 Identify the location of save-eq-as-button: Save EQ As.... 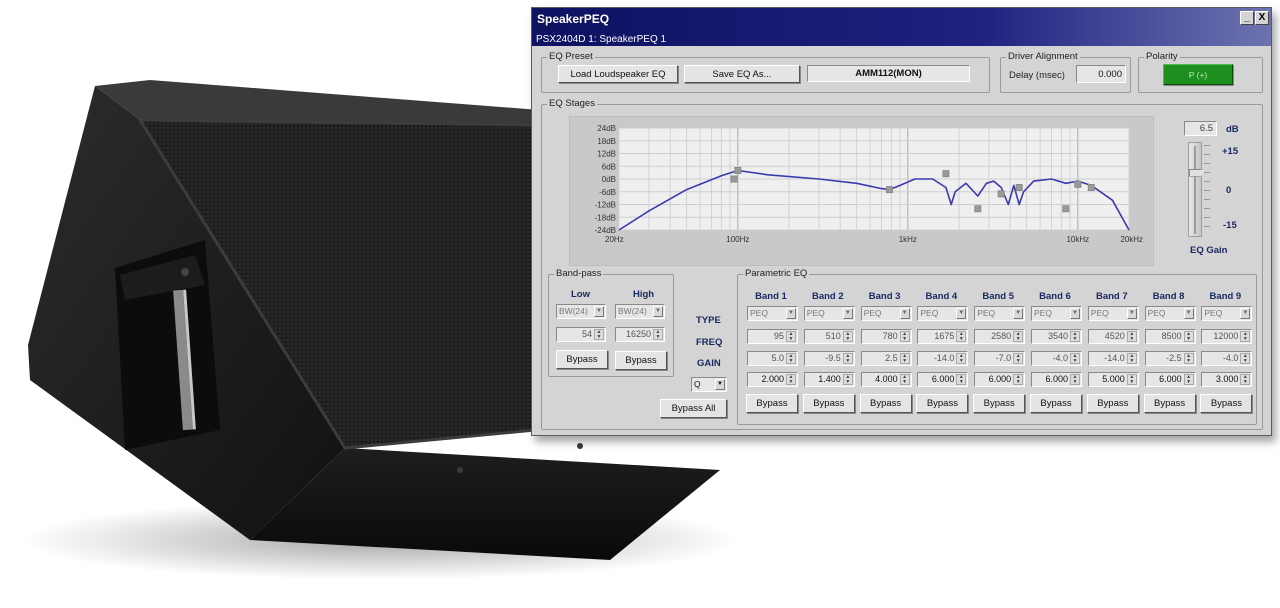
(742, 74).